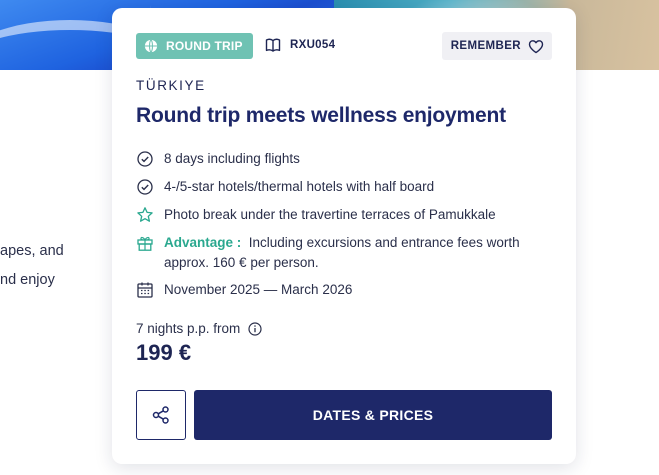 The height and width of the screenshot is (475, 659). Describe the element at coordinates (145, 290) in the screenshot. I see `calendar-icon` at that location.